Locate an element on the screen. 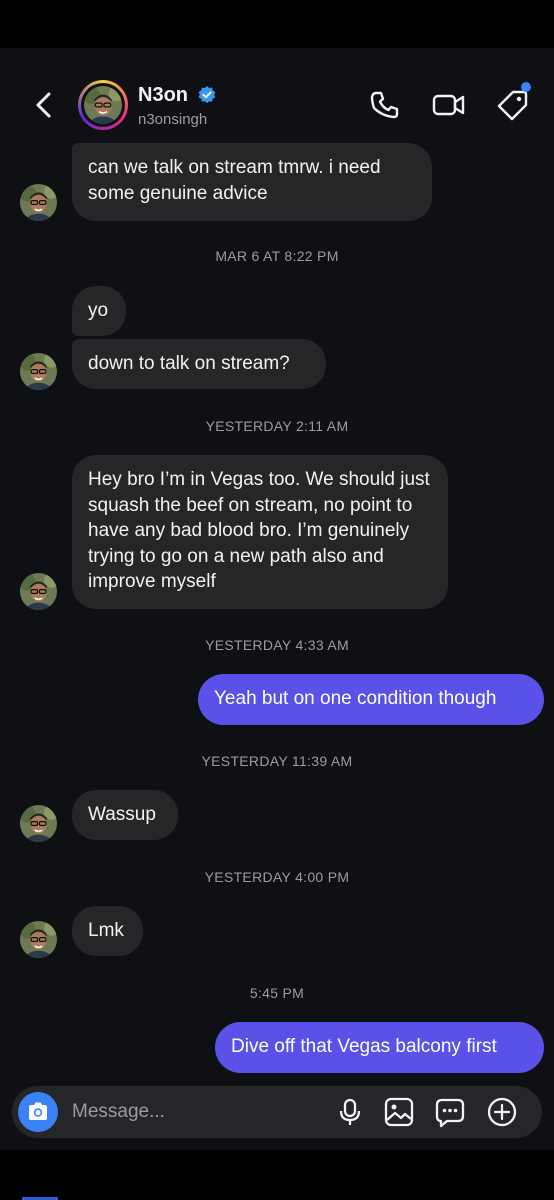 This screenshot has width=554, height=1200. message-bubble-incoming: Lmk is located at coordinates (107, 931).